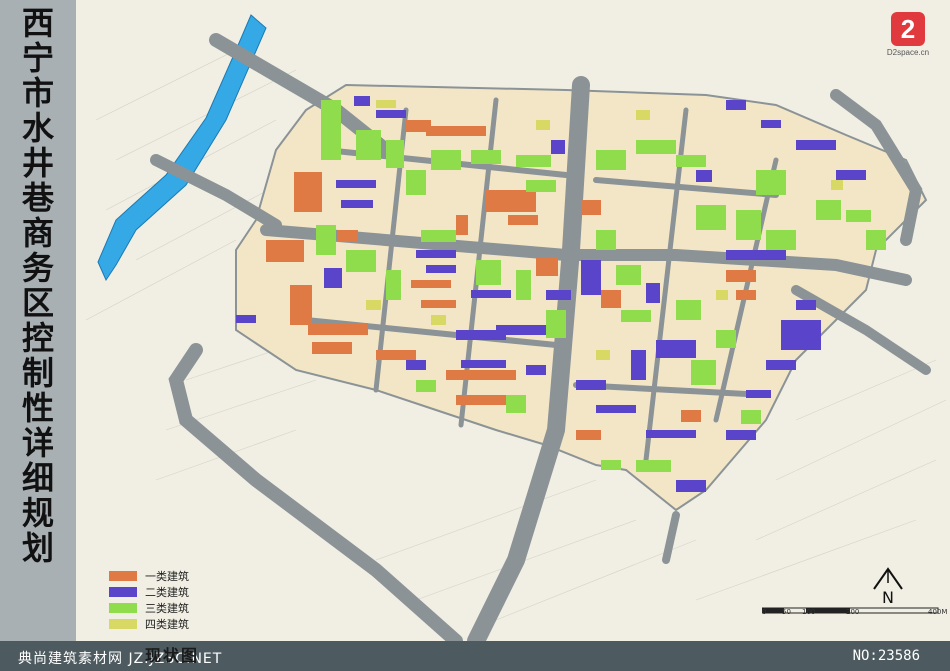 The image size is (950, 671). What do you see at coordinates (37, 23) in the screenshot?
I see `title-char: 西` at bounding box center [37, 23].